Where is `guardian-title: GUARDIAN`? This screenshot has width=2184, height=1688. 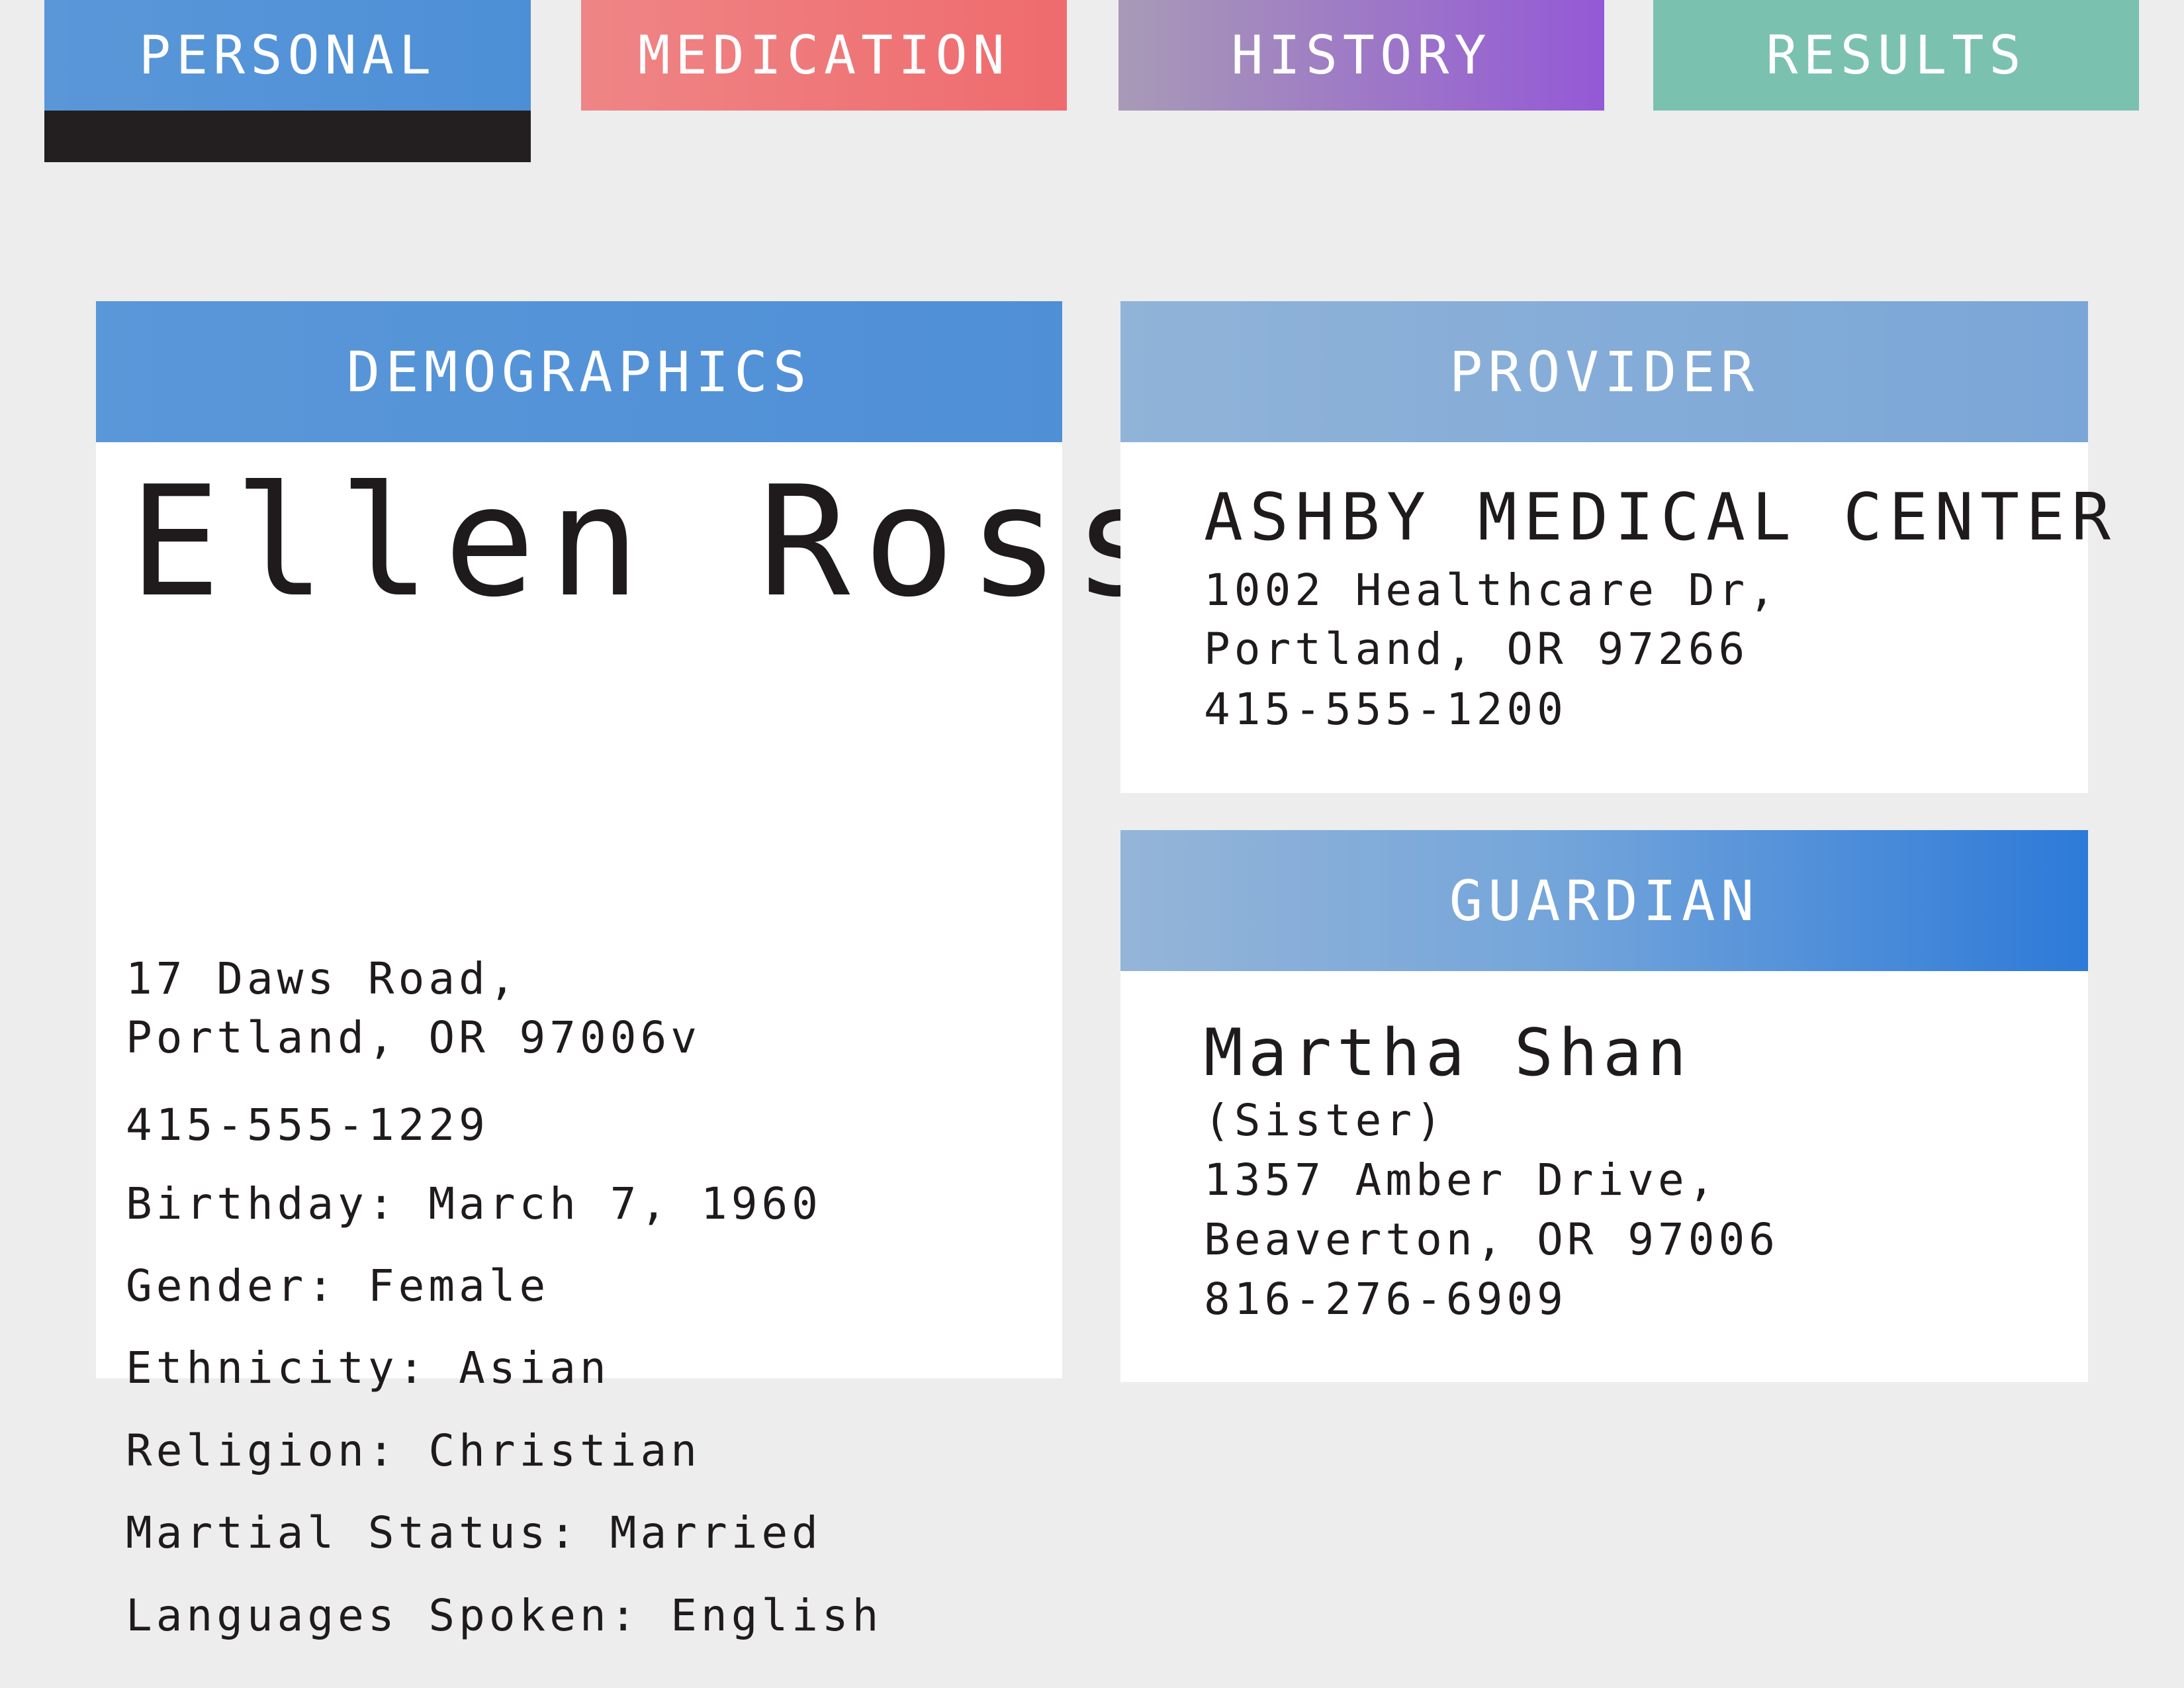
guardian-title: GUARDIAN is located at coordinates (1604, 900).